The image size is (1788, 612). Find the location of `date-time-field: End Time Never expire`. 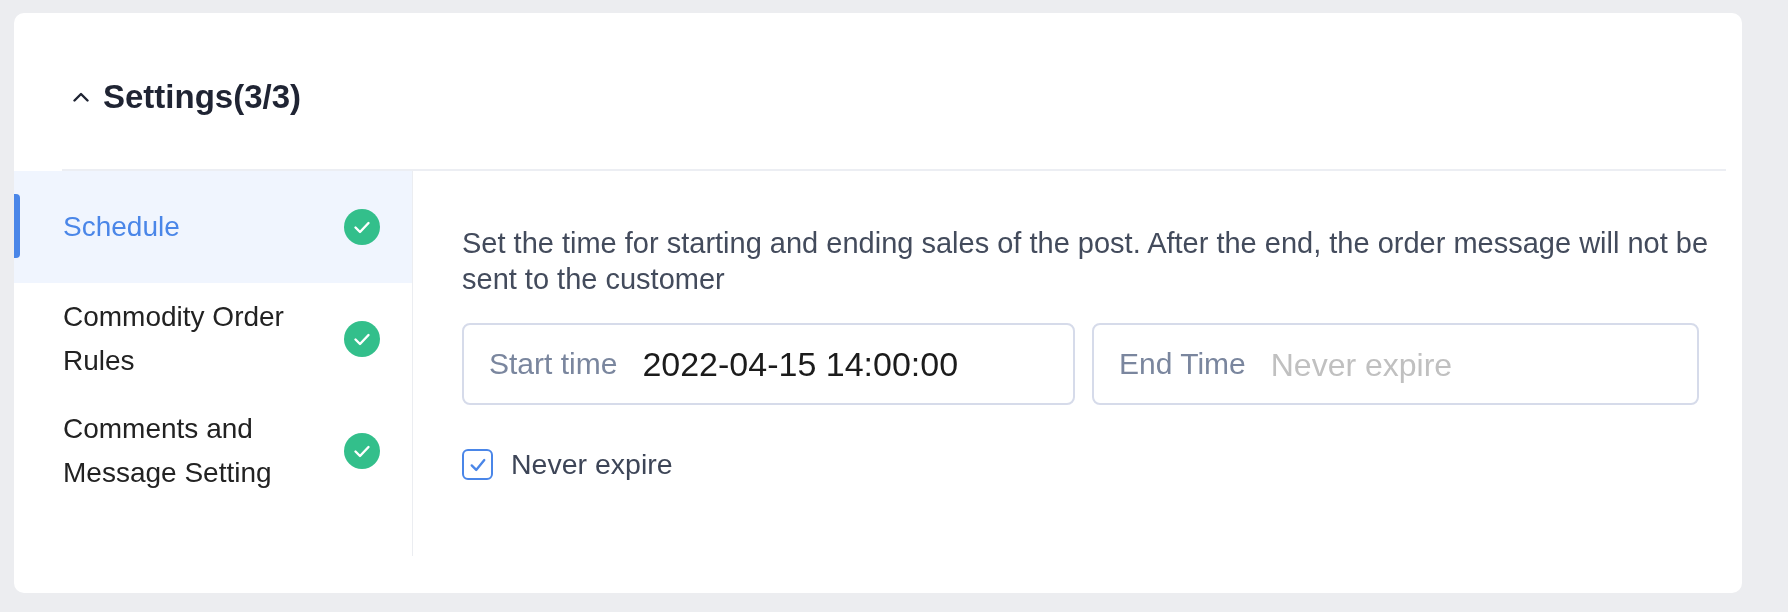

date-time-field: End Time Never expire is located at coordinates (1395, 364).